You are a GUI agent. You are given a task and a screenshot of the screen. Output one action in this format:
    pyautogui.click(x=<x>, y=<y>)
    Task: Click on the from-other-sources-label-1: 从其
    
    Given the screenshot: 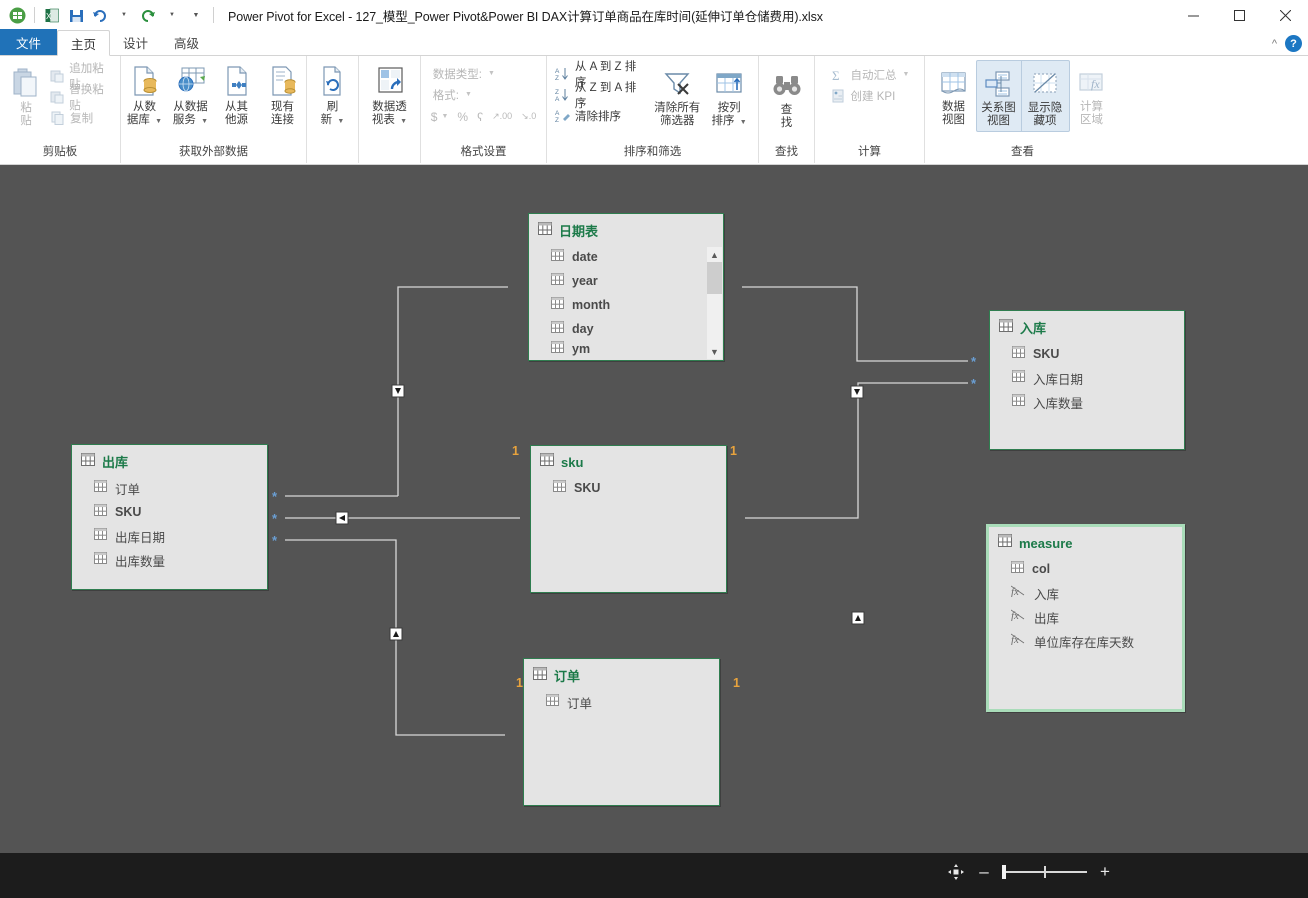 What is the action you would take?
    pyautogui.click(x=236, y=107)
    